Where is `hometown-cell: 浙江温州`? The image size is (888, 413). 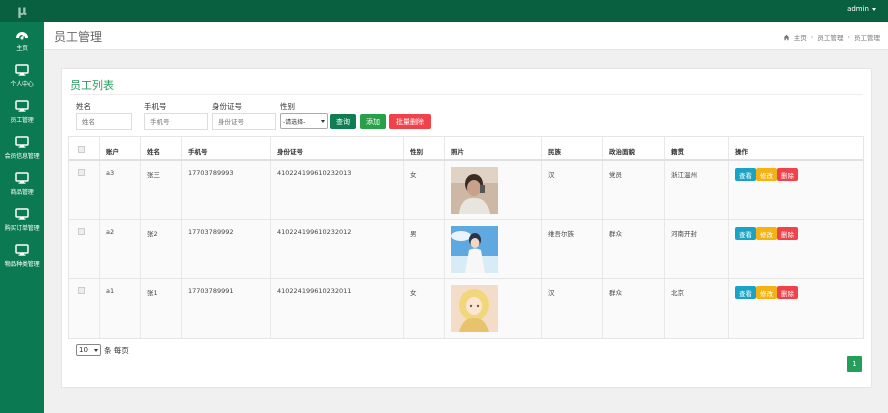
hometown-cell: 浙江温州 is located at coordinates (696, 190).